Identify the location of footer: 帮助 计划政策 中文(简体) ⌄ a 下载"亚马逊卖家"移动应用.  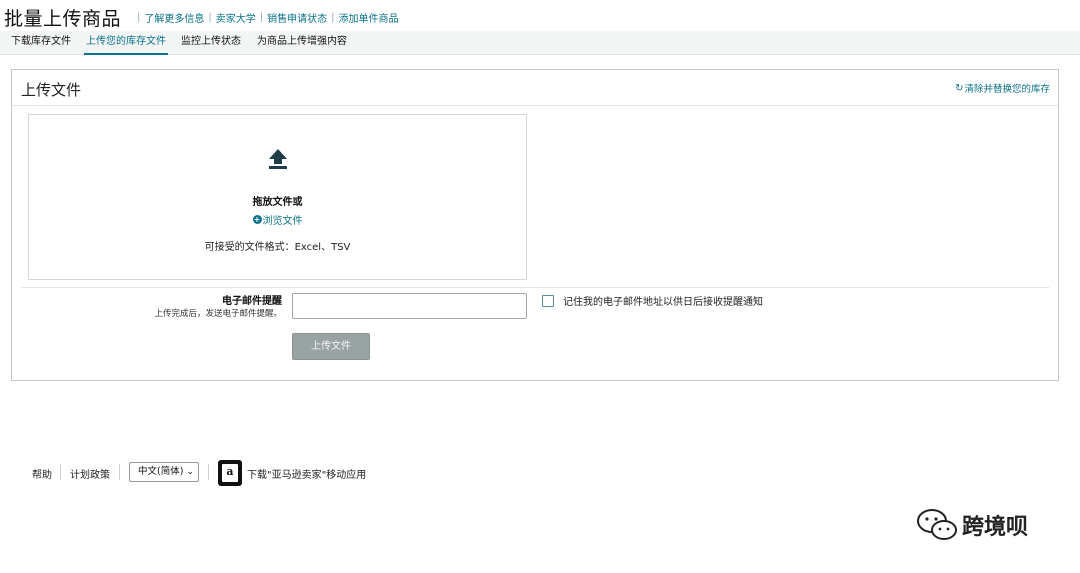
(540, 474).